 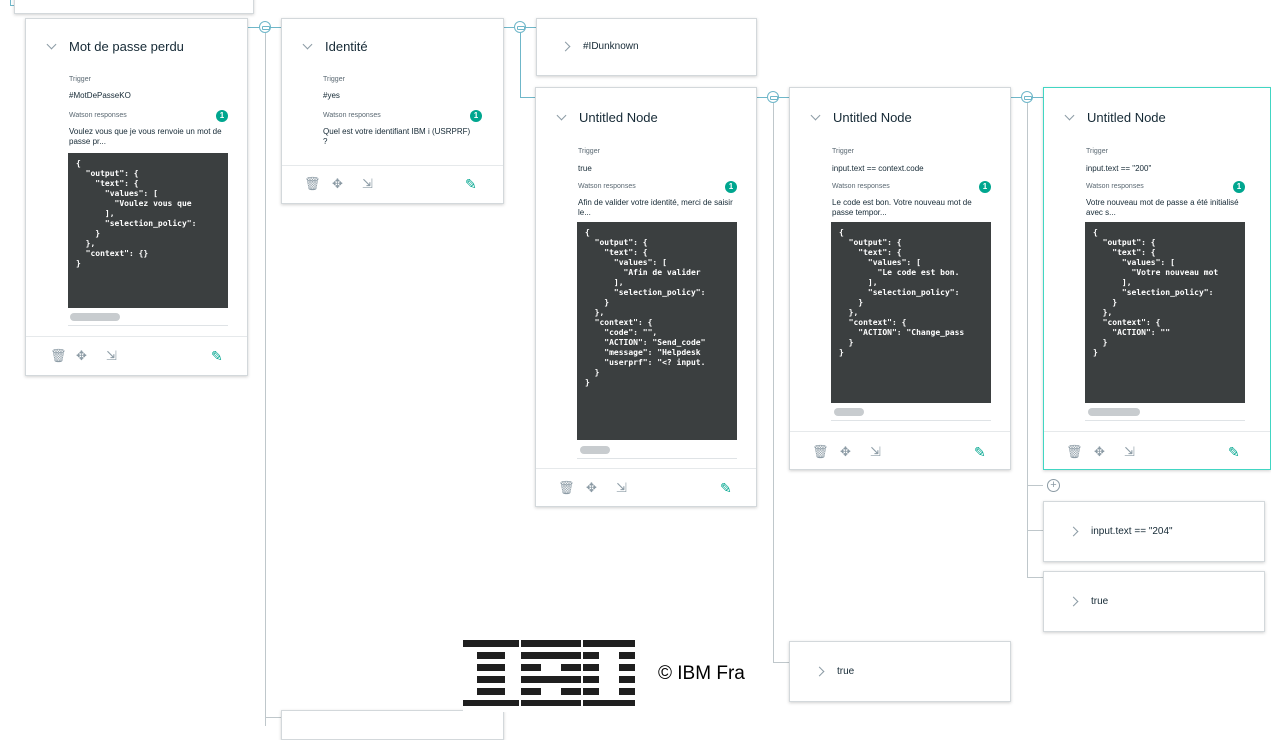 What do you see at coordinates (1053, 485) in the screenshot?
I see `add-node-icon: +` at bounding box center [1053, 485].